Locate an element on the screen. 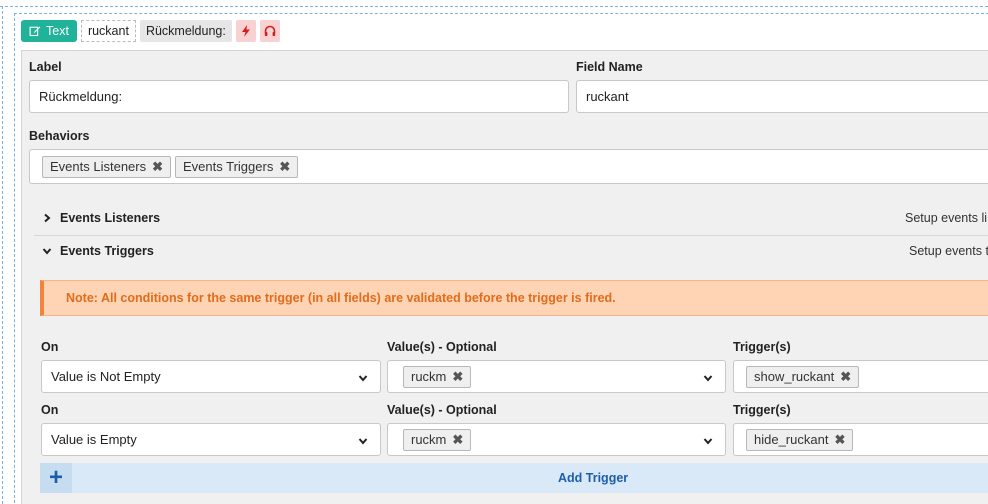  trigger-chip: show_ruckant ✖ is located at coordinates (803, 376).